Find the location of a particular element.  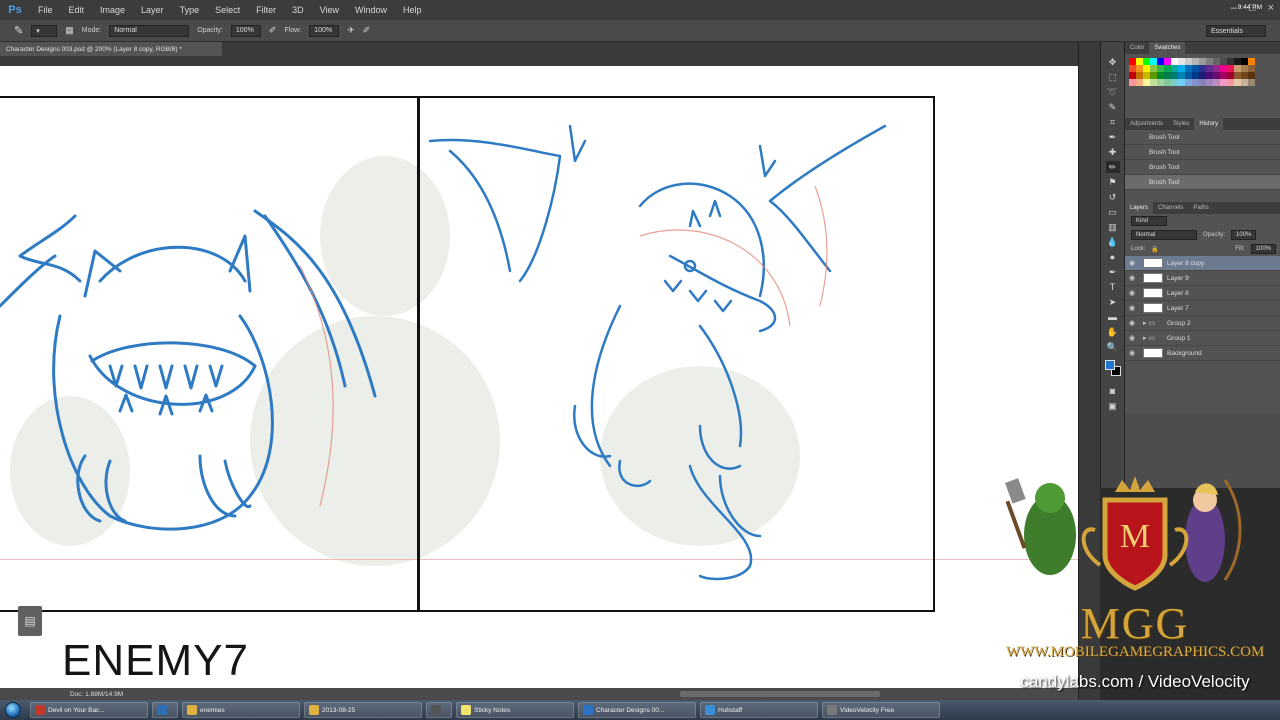

layer-fill-input: 100% is located at coordinates (1263, 249).